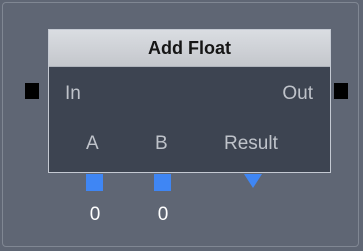 The width and height of the screenshot is (363, 251). I want to click on input-b-label: B, so click(161, 143).